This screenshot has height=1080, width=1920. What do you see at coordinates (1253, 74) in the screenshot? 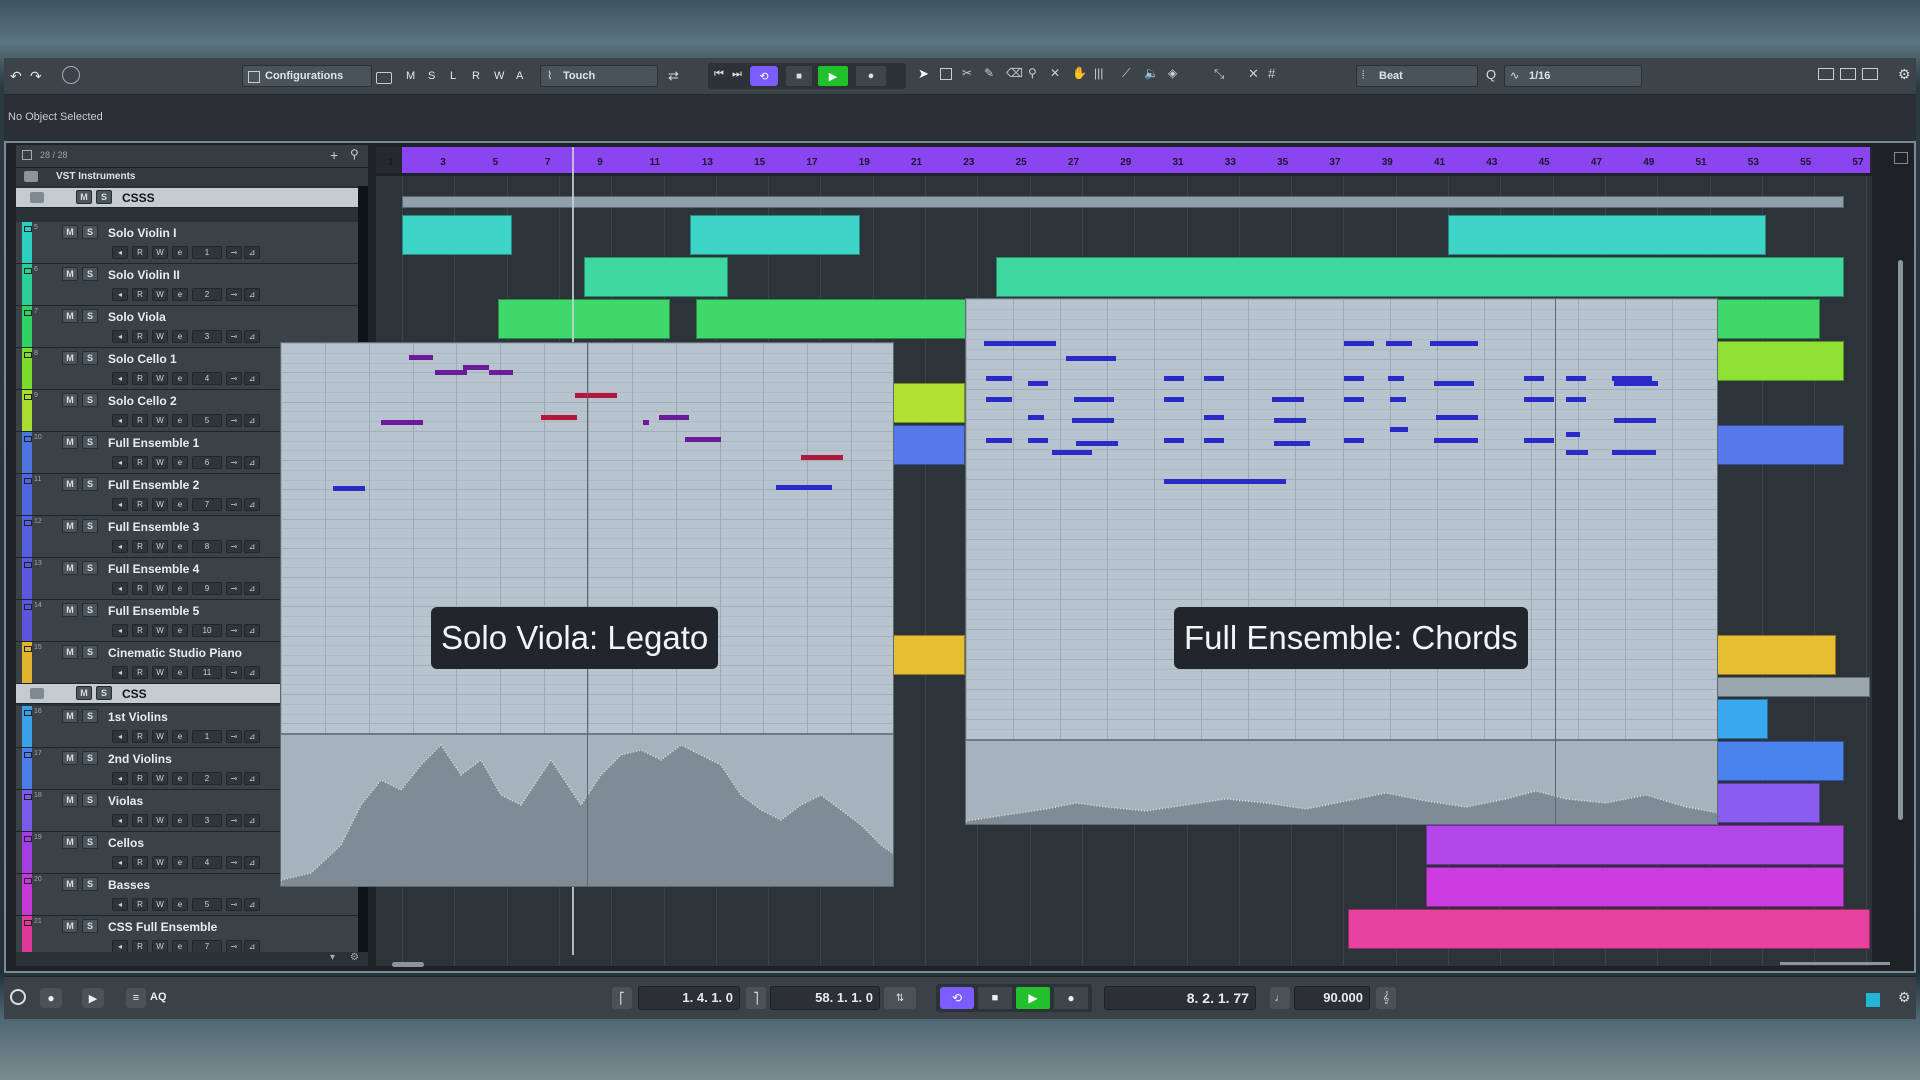
I see `snap-toggle-icon: ✕` at bounding box center [1253, 74].